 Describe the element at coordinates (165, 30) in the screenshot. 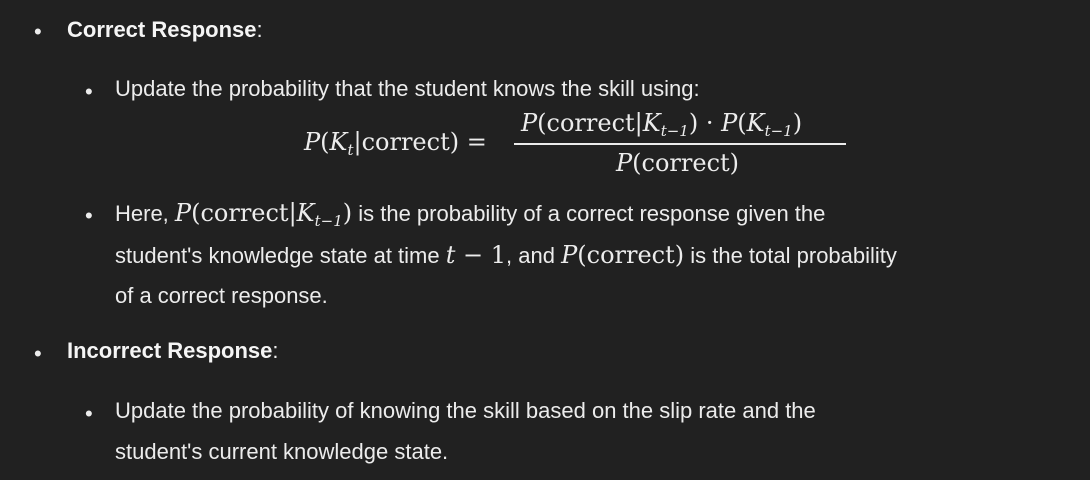

I see `heading-correct-response: Correct Response:` at that location.